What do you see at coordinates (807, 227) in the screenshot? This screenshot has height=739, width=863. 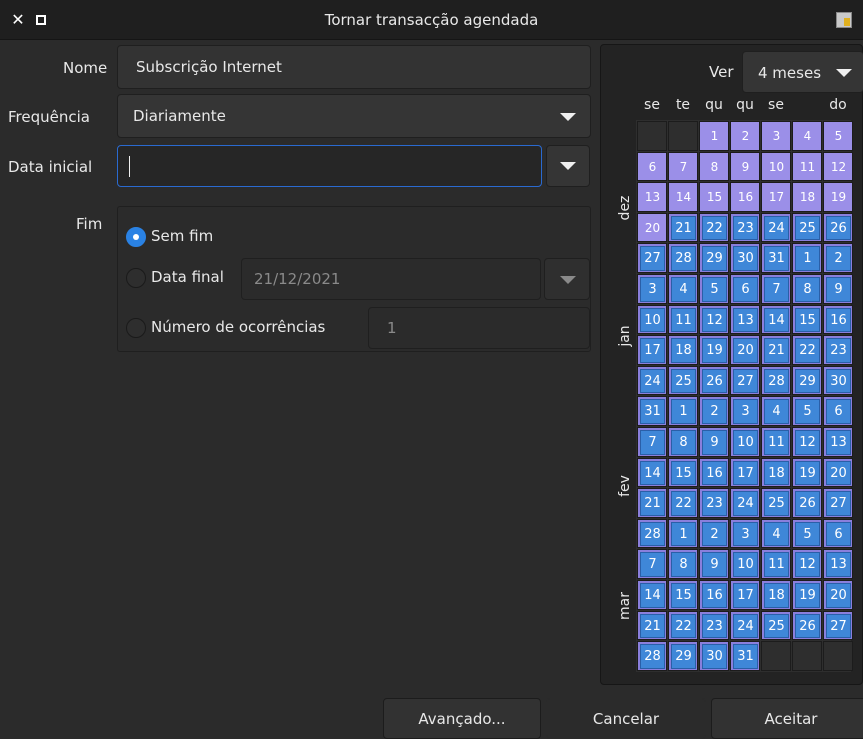 I see `calendar-day-cell: 25` at bounding box center [807, 227].